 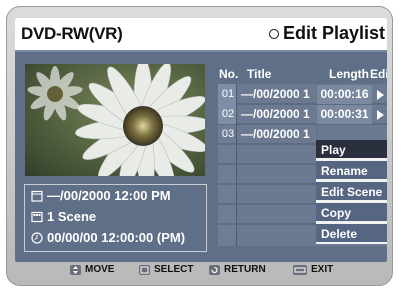 I want to click on menu-rename: Rename, so click(x=351, y=171).